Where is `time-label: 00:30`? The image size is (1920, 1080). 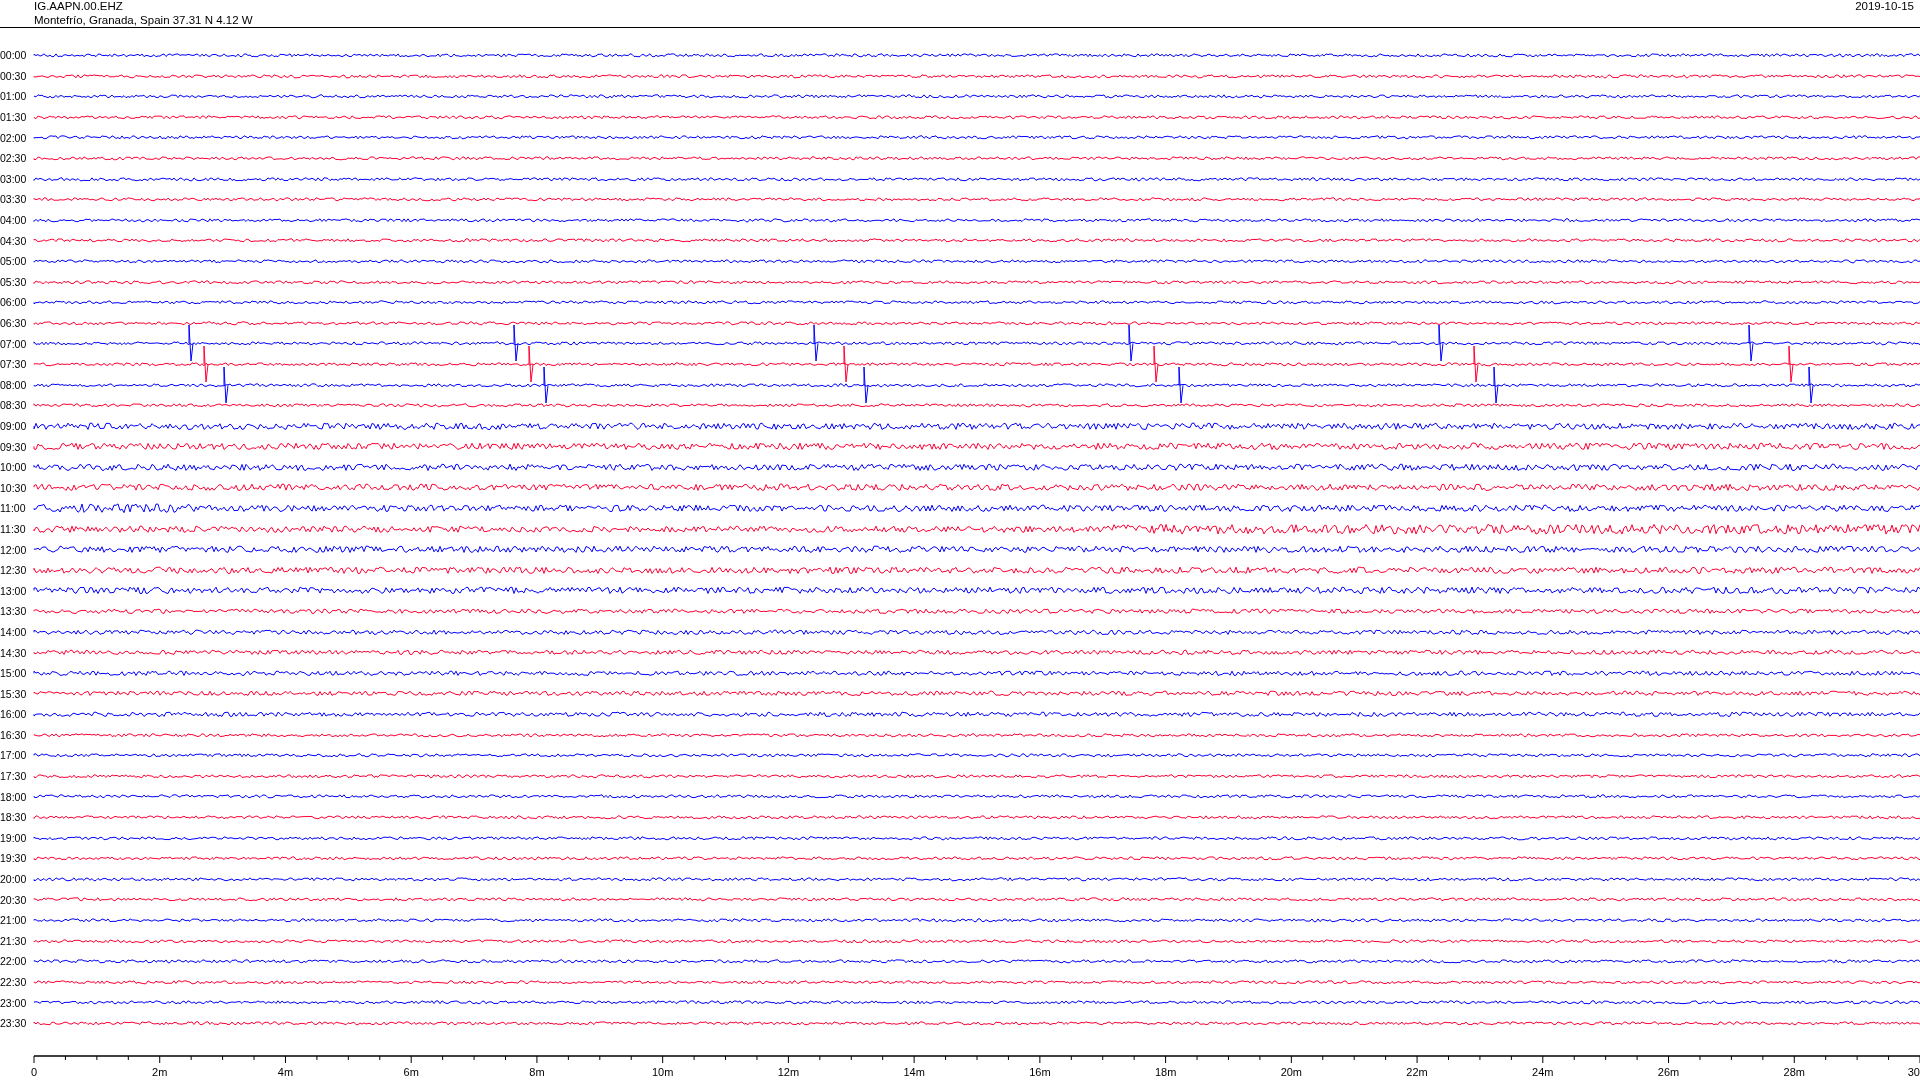 time-label: 00:30 is located at coordinates (14, 75).